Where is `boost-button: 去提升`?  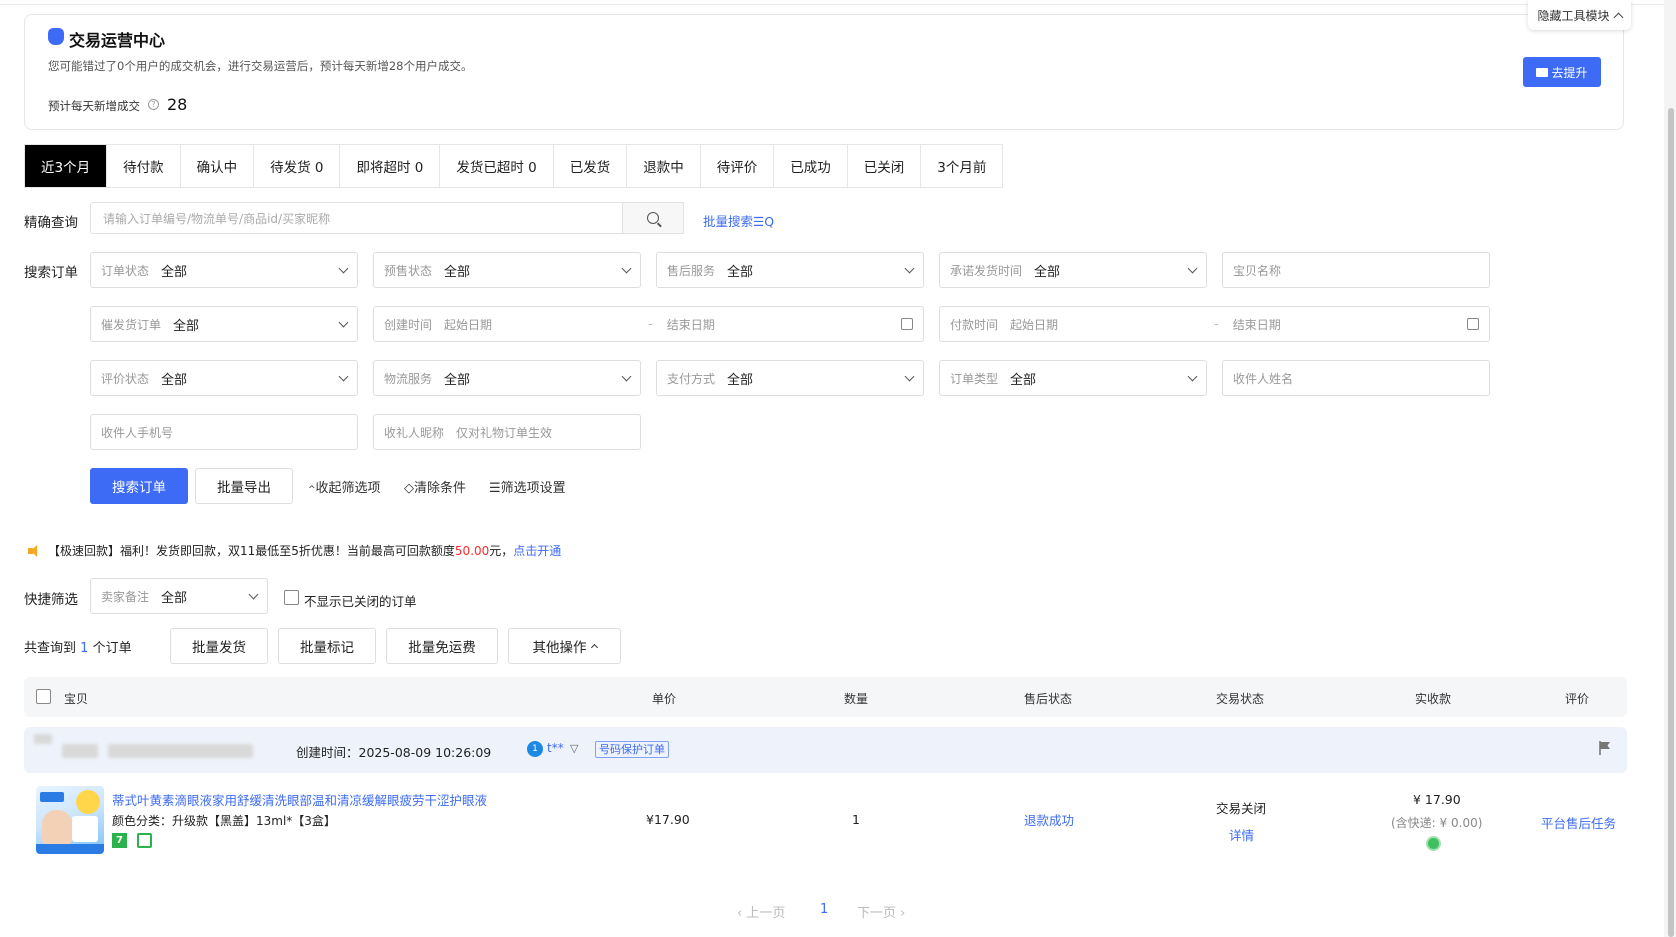
boost-button: 去提升 is located at coordinates (1562, 72).